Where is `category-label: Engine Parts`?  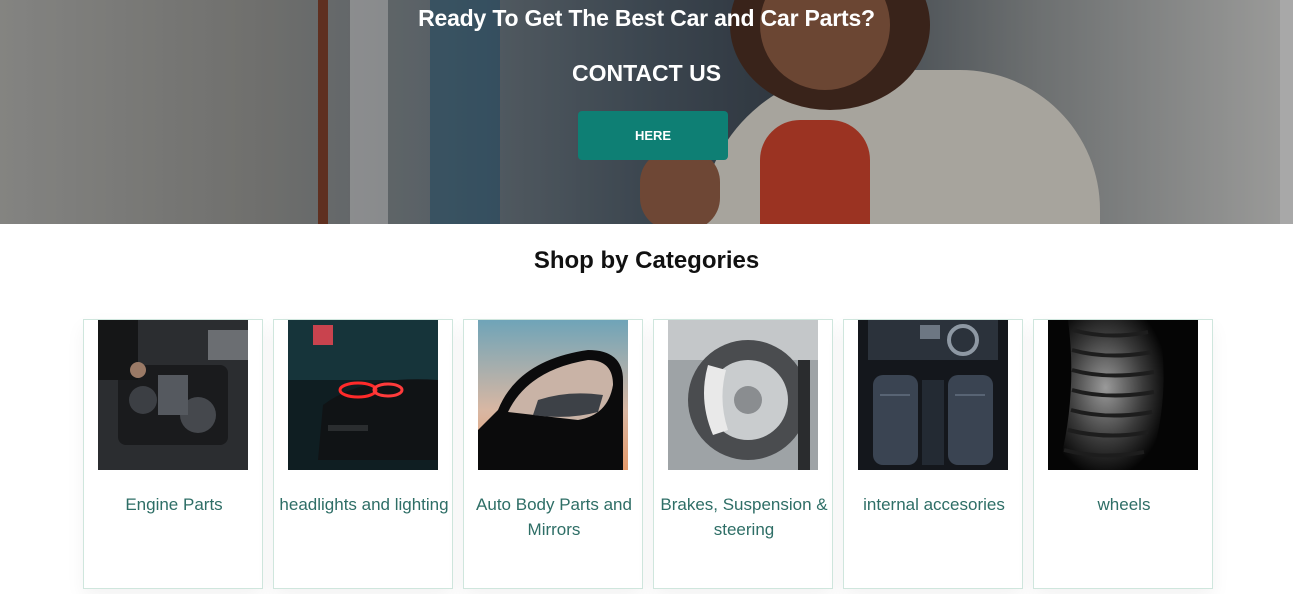
category-label: Engine Parts is located at coordinates (174, 504).